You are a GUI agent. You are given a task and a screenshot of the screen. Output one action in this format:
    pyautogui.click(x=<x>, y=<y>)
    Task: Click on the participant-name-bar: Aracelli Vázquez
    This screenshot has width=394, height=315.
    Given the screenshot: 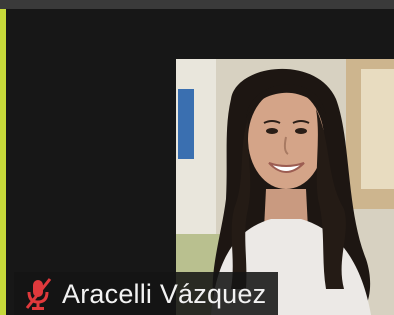 What is the action you would take?
    pyautogui.click(x=146, y=293)
    